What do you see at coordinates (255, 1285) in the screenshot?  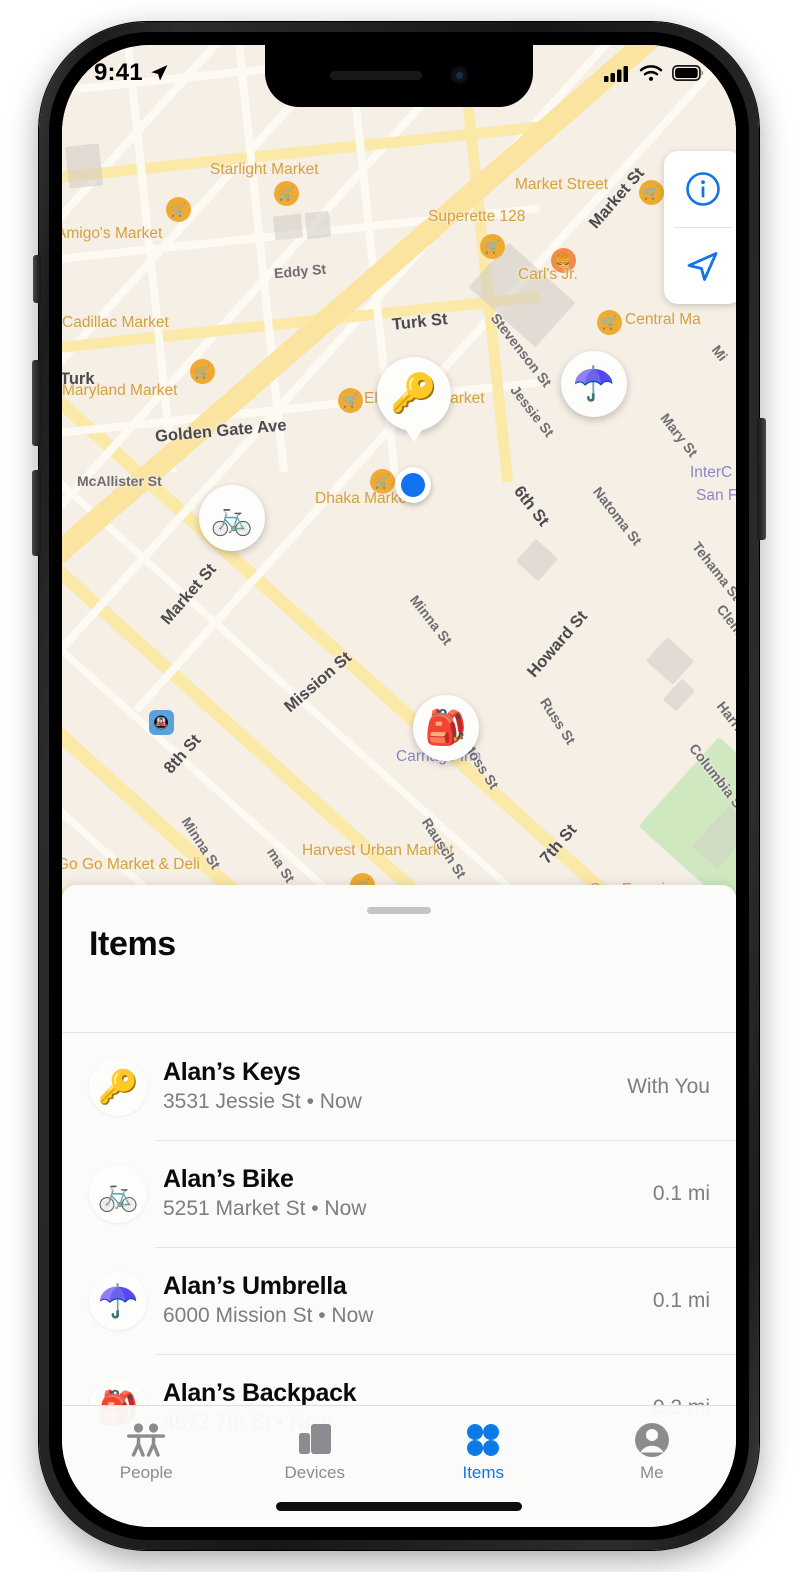 I see `list-item-title: Alan’s Umbrella` at bounding box center [255, 1285].